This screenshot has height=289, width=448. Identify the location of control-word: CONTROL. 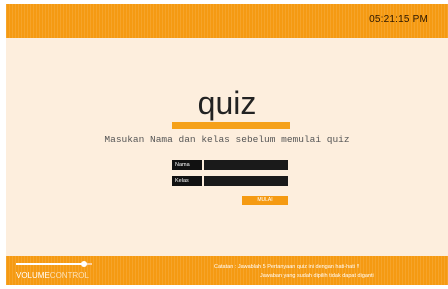
(69, 275).